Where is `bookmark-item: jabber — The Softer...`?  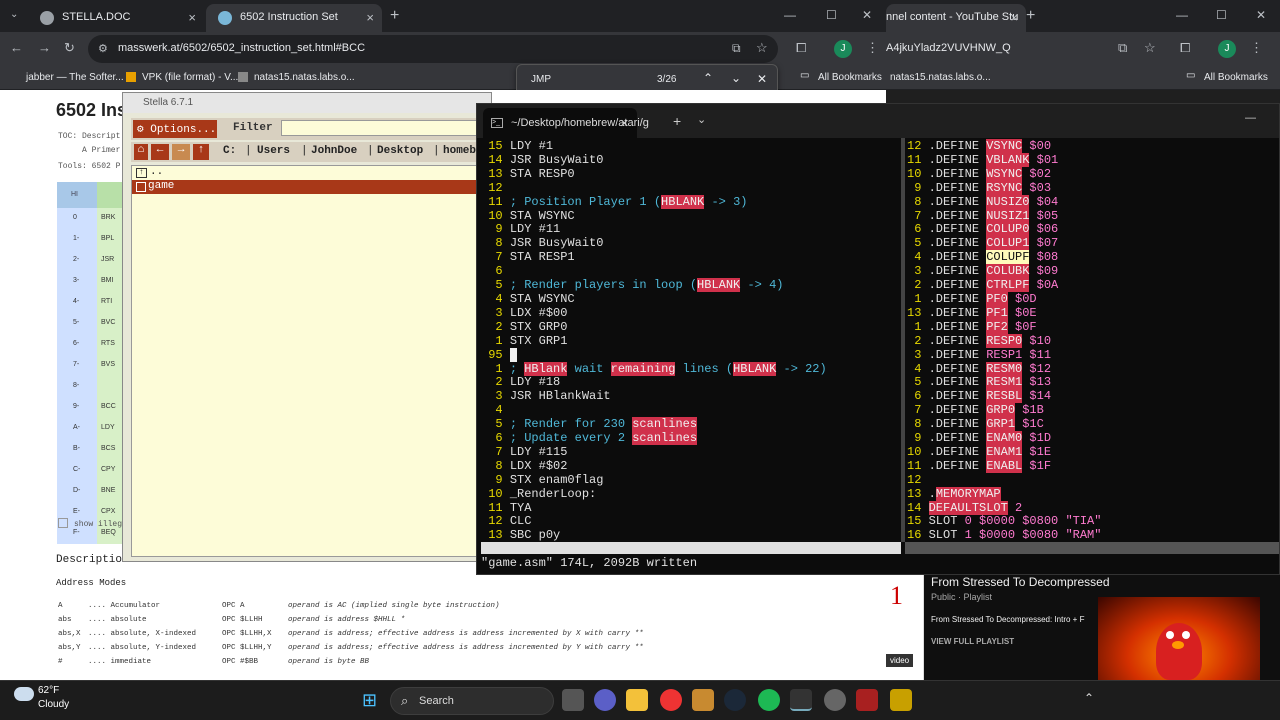 bookmark-item: jabber — The Softer... is located at coordinates (75, 77).